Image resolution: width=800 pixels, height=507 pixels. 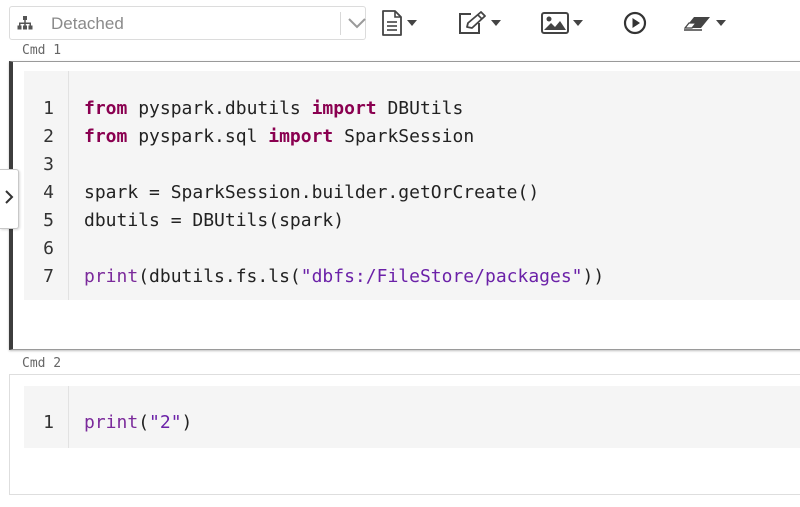 What do you see at coordinates (219, 108) in the screenshot?
I see `code-token: pyspark.dbutils` at bounding box center [219, 108].